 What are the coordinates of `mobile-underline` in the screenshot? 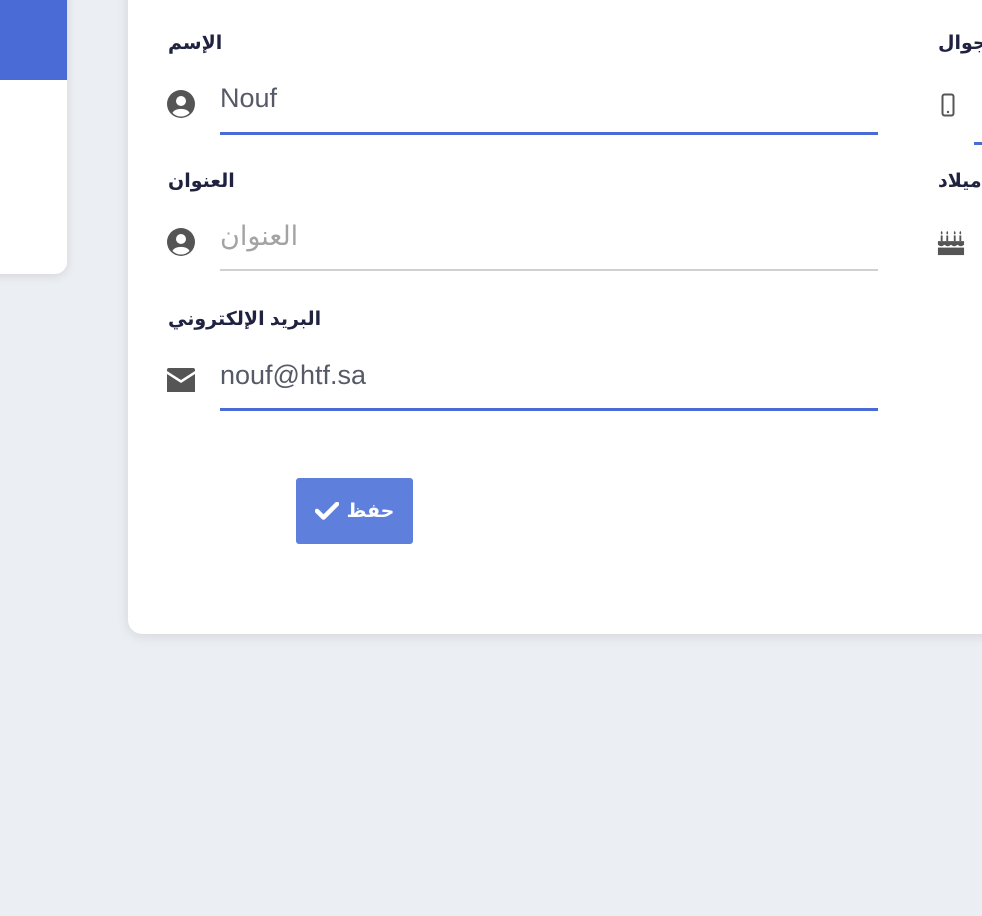 It's located at (978, 143).